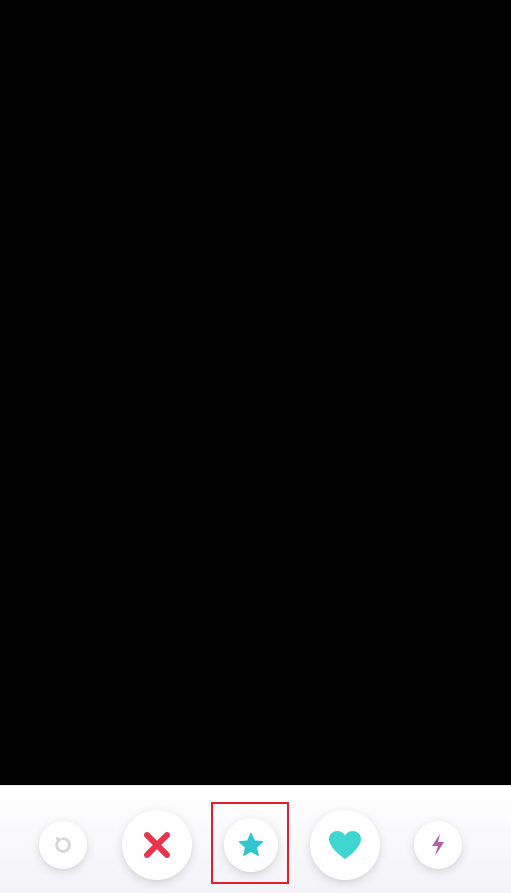 Image resolution: width=511 pixels, height=893 pixels. I want to click on star-icon, so click(251, 845).